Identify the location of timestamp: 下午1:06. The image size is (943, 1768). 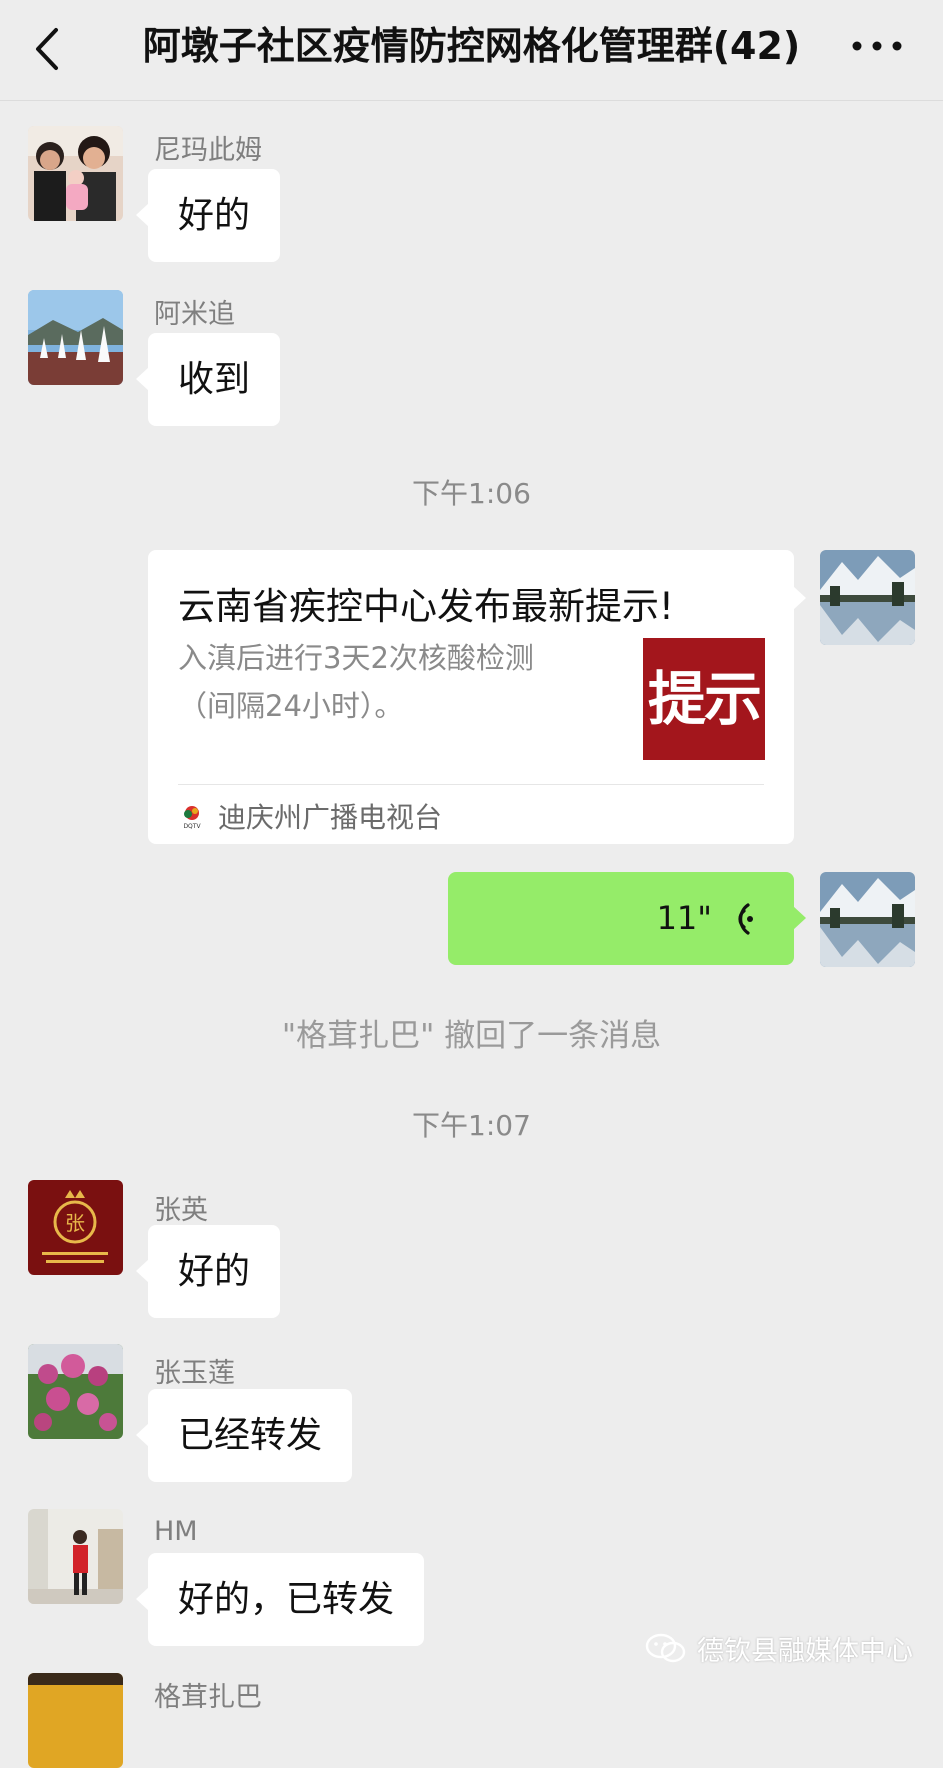
(471, 493).